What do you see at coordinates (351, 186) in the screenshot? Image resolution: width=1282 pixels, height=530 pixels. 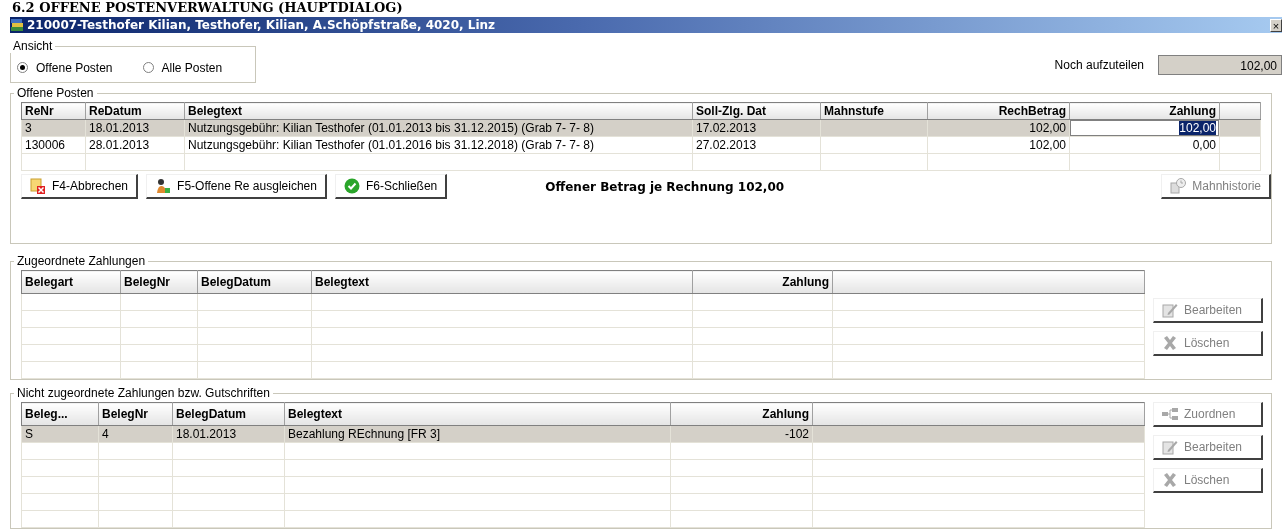 I see `check-icon` at bounding box center [351, 186].